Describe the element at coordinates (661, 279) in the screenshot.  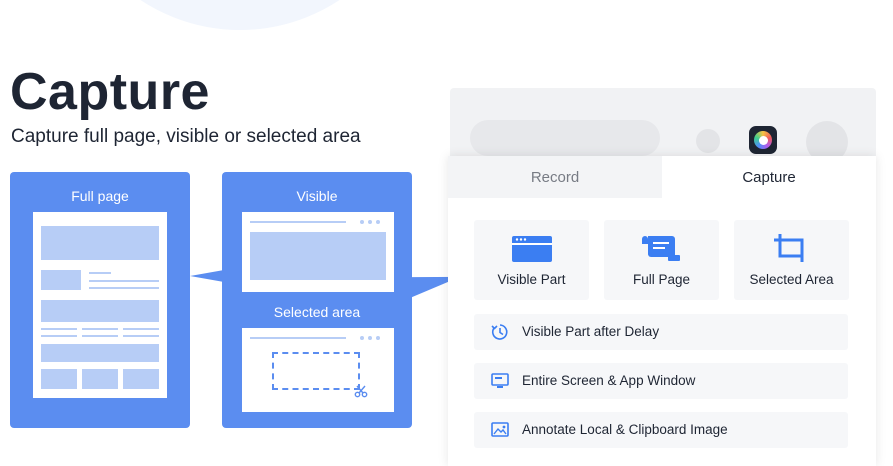
I see `full-page-label: Full Page` at that location.